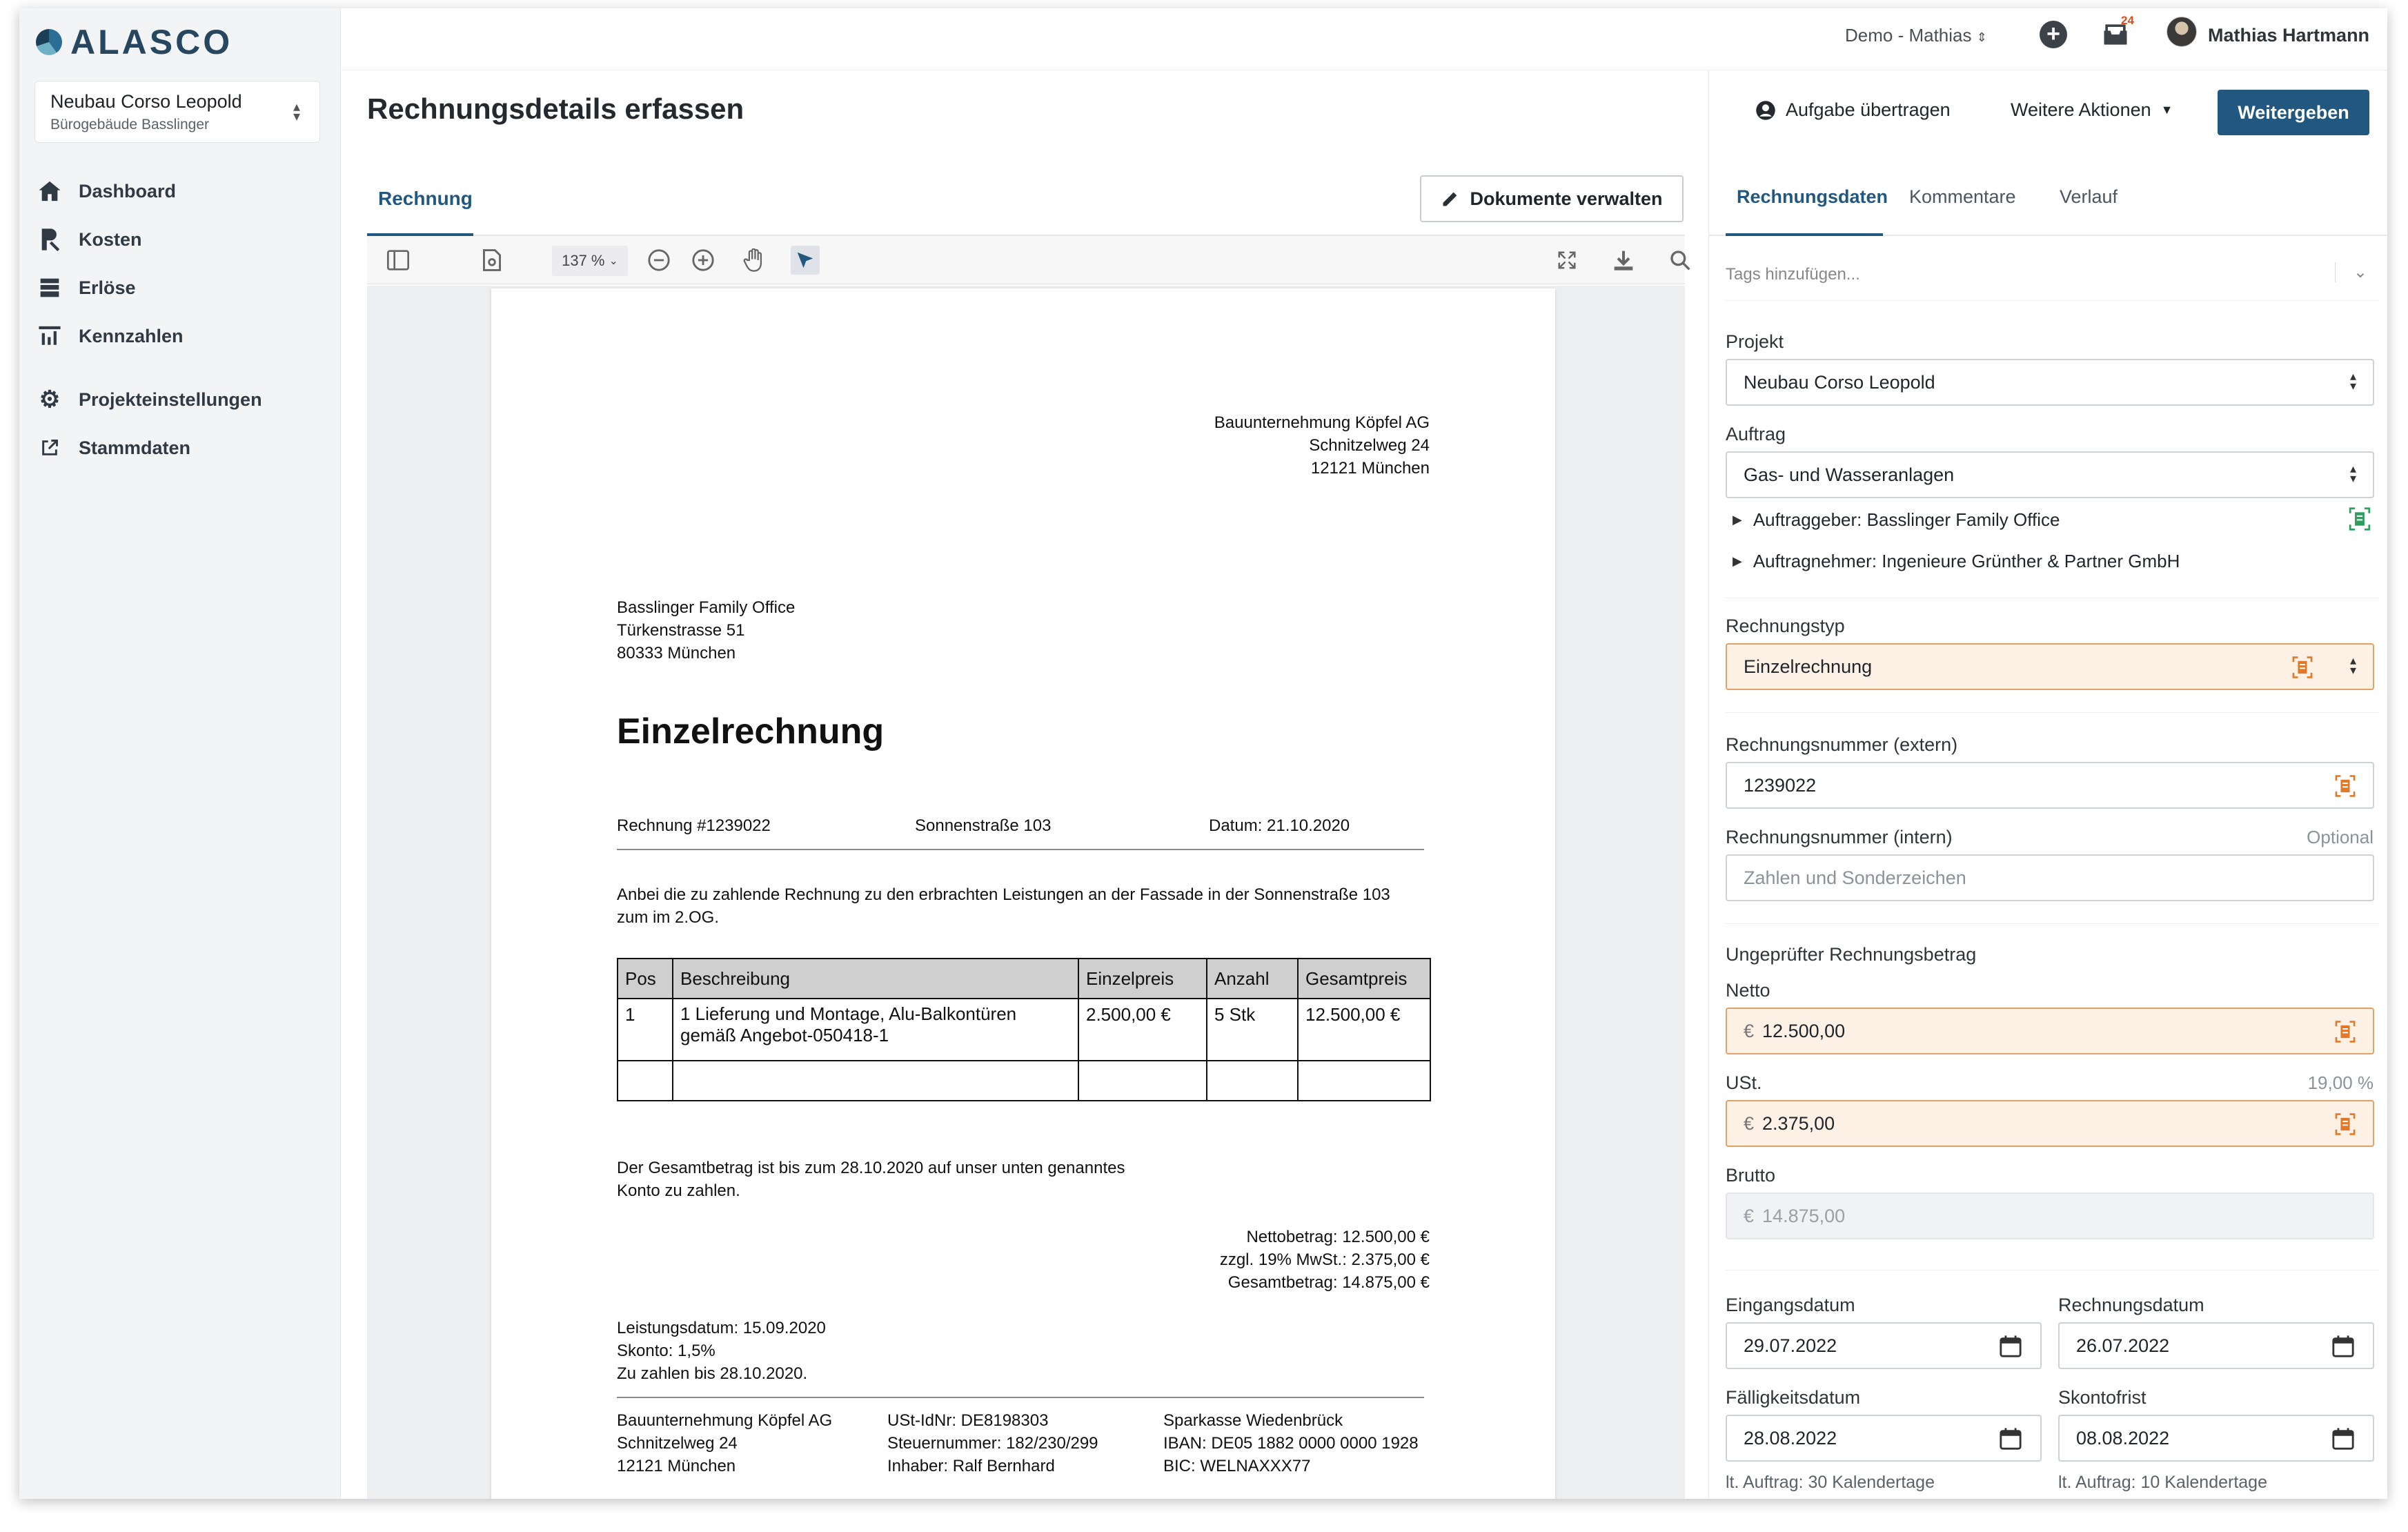 This screenshot has height=1532, width=2408. Describe the element at coordinates (2052, 273) in the screenshot. I see `tags-input: Tags hinzufügen... ⌄` at that location.